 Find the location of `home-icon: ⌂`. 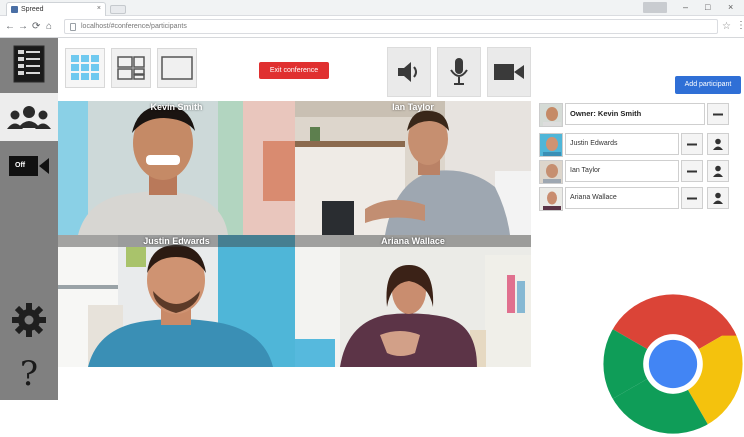

home-icon: ⌂ is located at coordinates (49, 26).